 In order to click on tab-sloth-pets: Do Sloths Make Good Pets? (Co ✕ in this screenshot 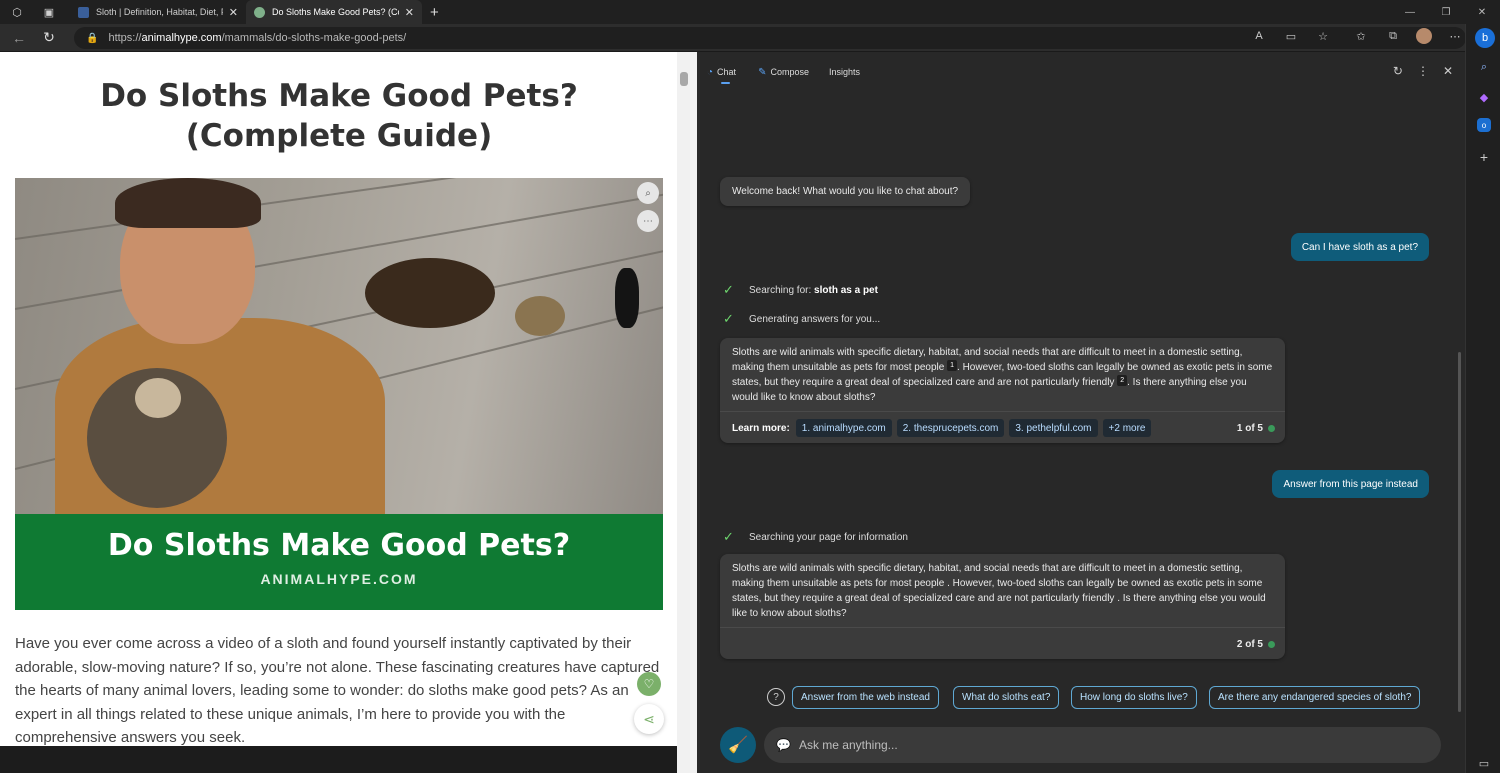, I will do `click(334, 12)`.